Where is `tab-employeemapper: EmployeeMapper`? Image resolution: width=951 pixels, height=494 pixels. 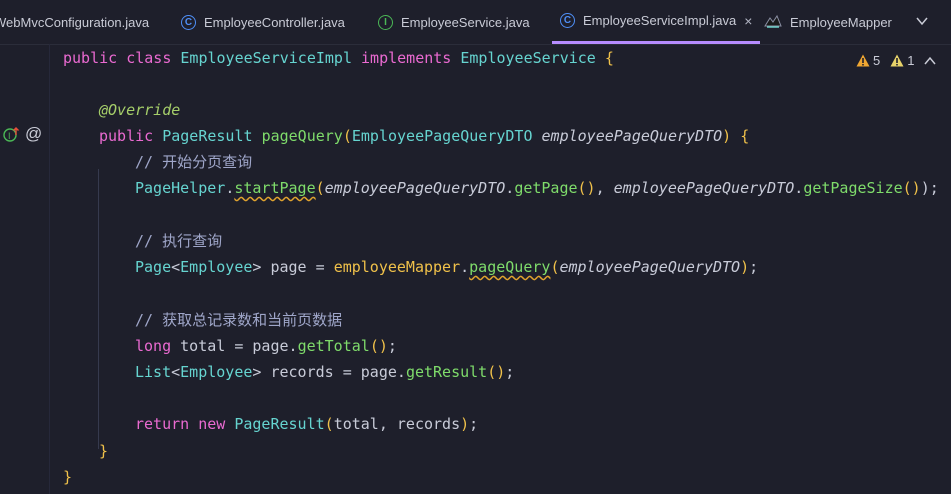 tab-employeemapper: EmployeeMapper is located at coordinates (834, 22).